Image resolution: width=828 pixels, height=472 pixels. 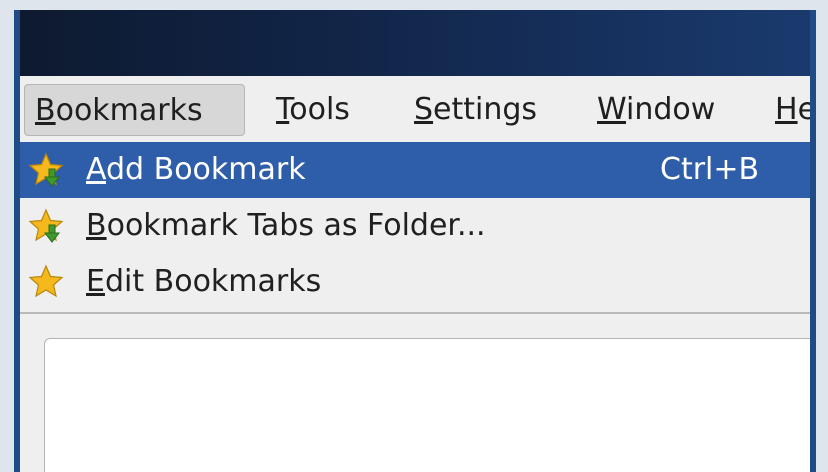 I want to click on desktop-edge-right, so click(x=822, y=236).